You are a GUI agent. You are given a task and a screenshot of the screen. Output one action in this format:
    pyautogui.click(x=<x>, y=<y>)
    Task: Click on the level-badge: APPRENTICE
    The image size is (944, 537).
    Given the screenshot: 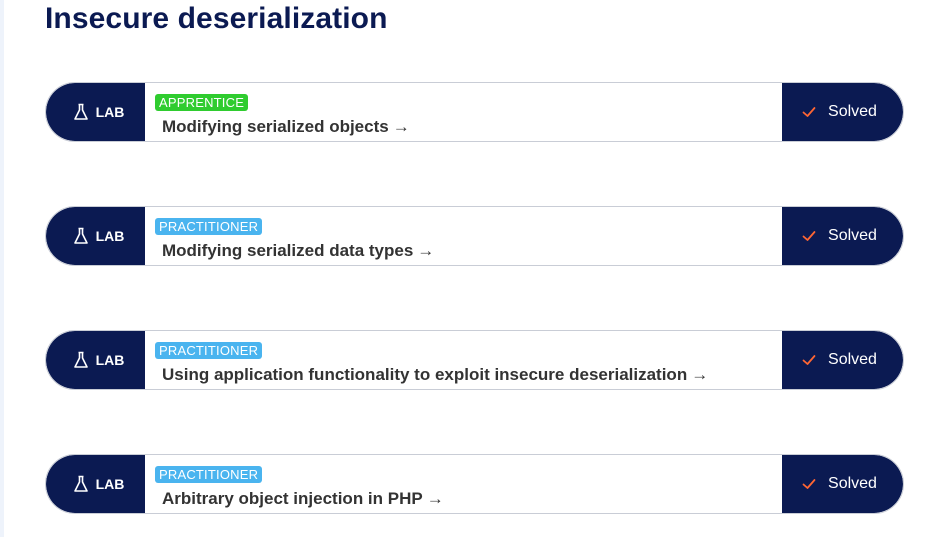 What is the action you would take?
    pyautogui.click(x=202, y=102)
    